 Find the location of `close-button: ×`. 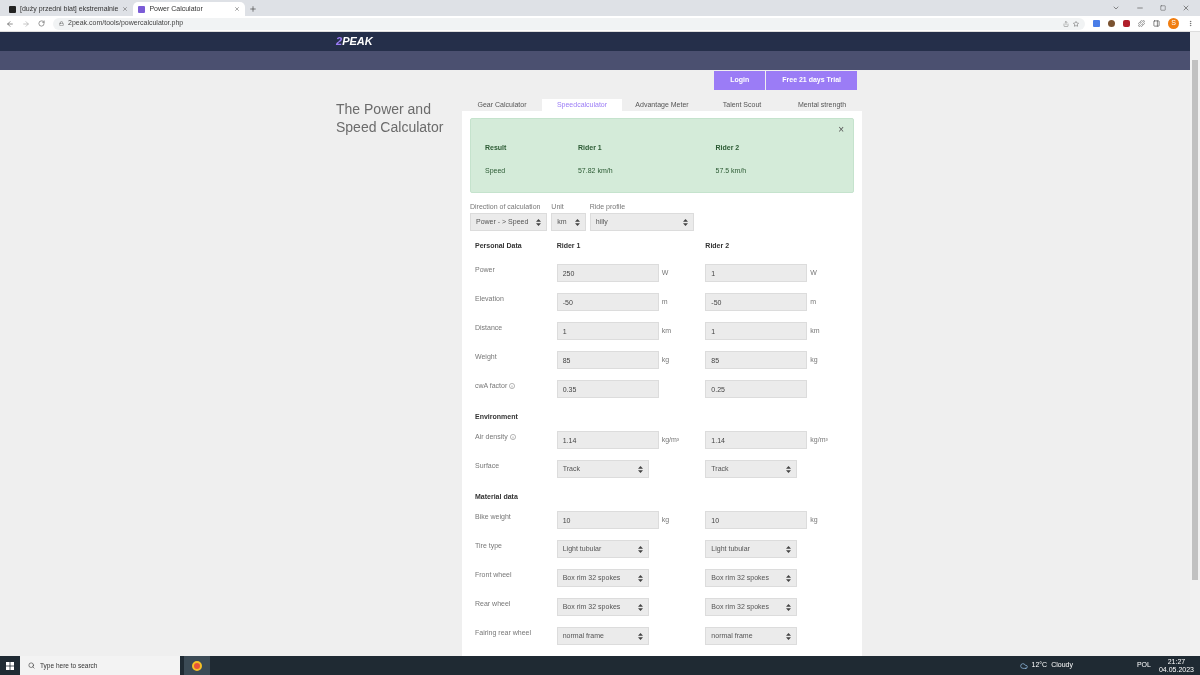

close-button: × is located at coordinates (841, 129).